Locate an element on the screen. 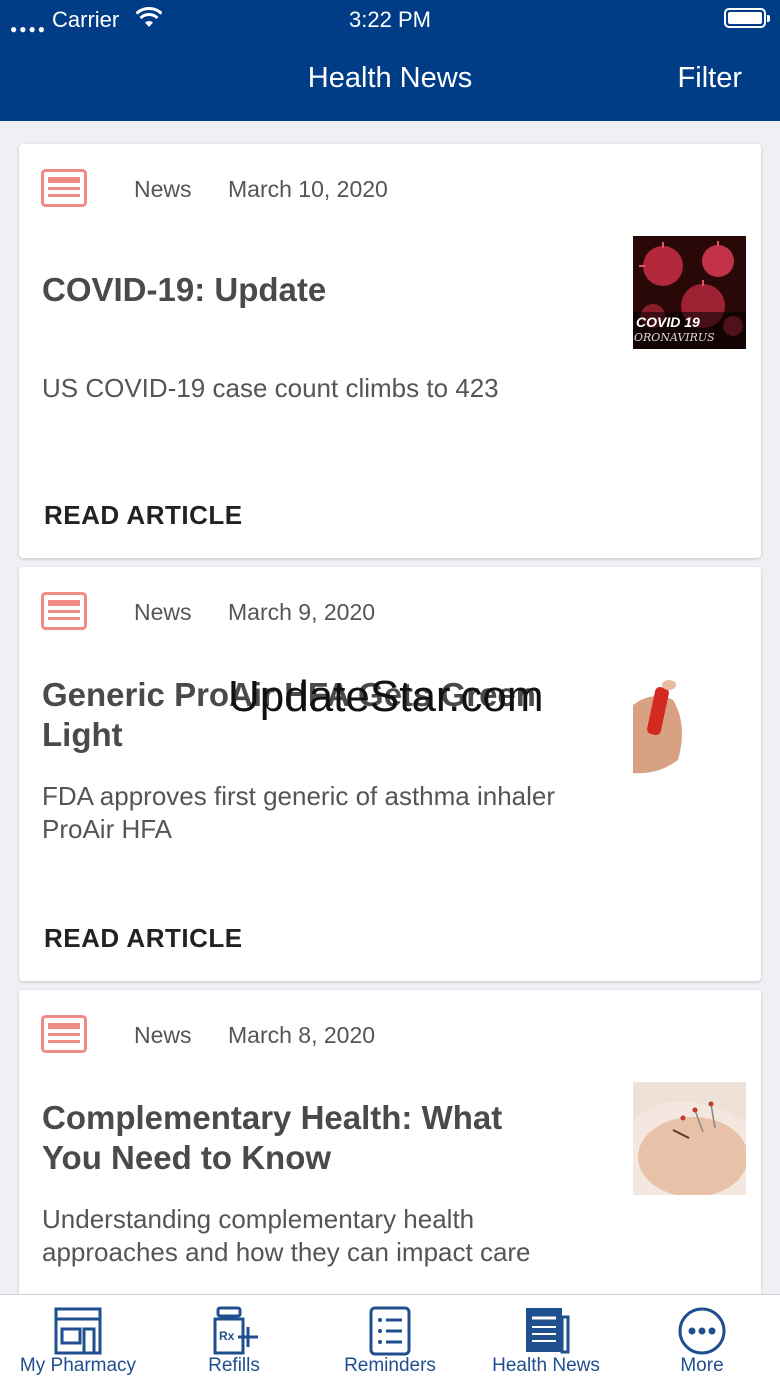 The width and height of the screenshot is (780, 1387). tab-my-pharmacy: My Pharmacy is located at coordinates (78, 1341).